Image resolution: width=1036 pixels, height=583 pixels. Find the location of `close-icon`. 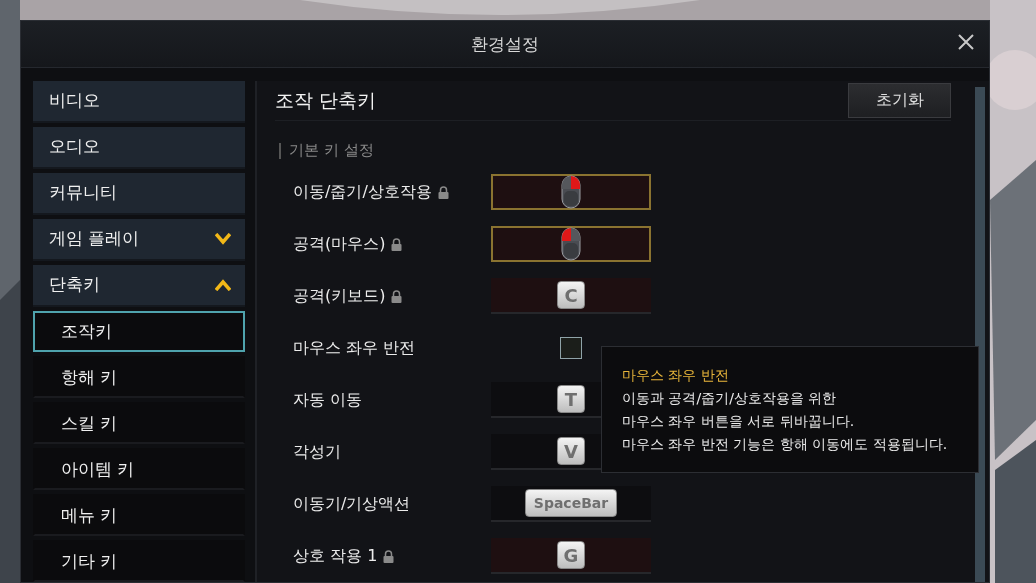

close-icon is located at coordinates (966, 42).